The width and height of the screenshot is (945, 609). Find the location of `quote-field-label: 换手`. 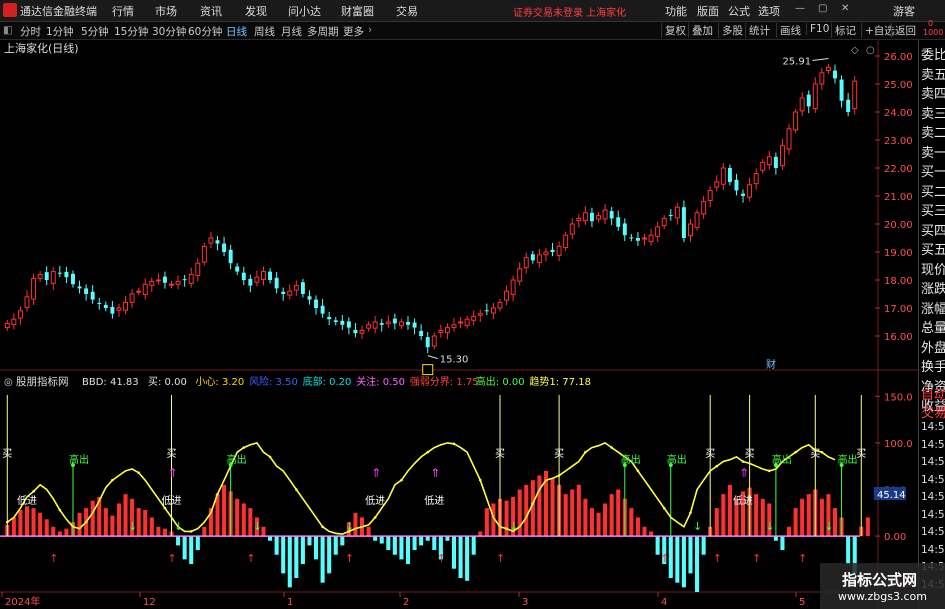

quote-field-label: 换手 is located at coordinates (933, 365).